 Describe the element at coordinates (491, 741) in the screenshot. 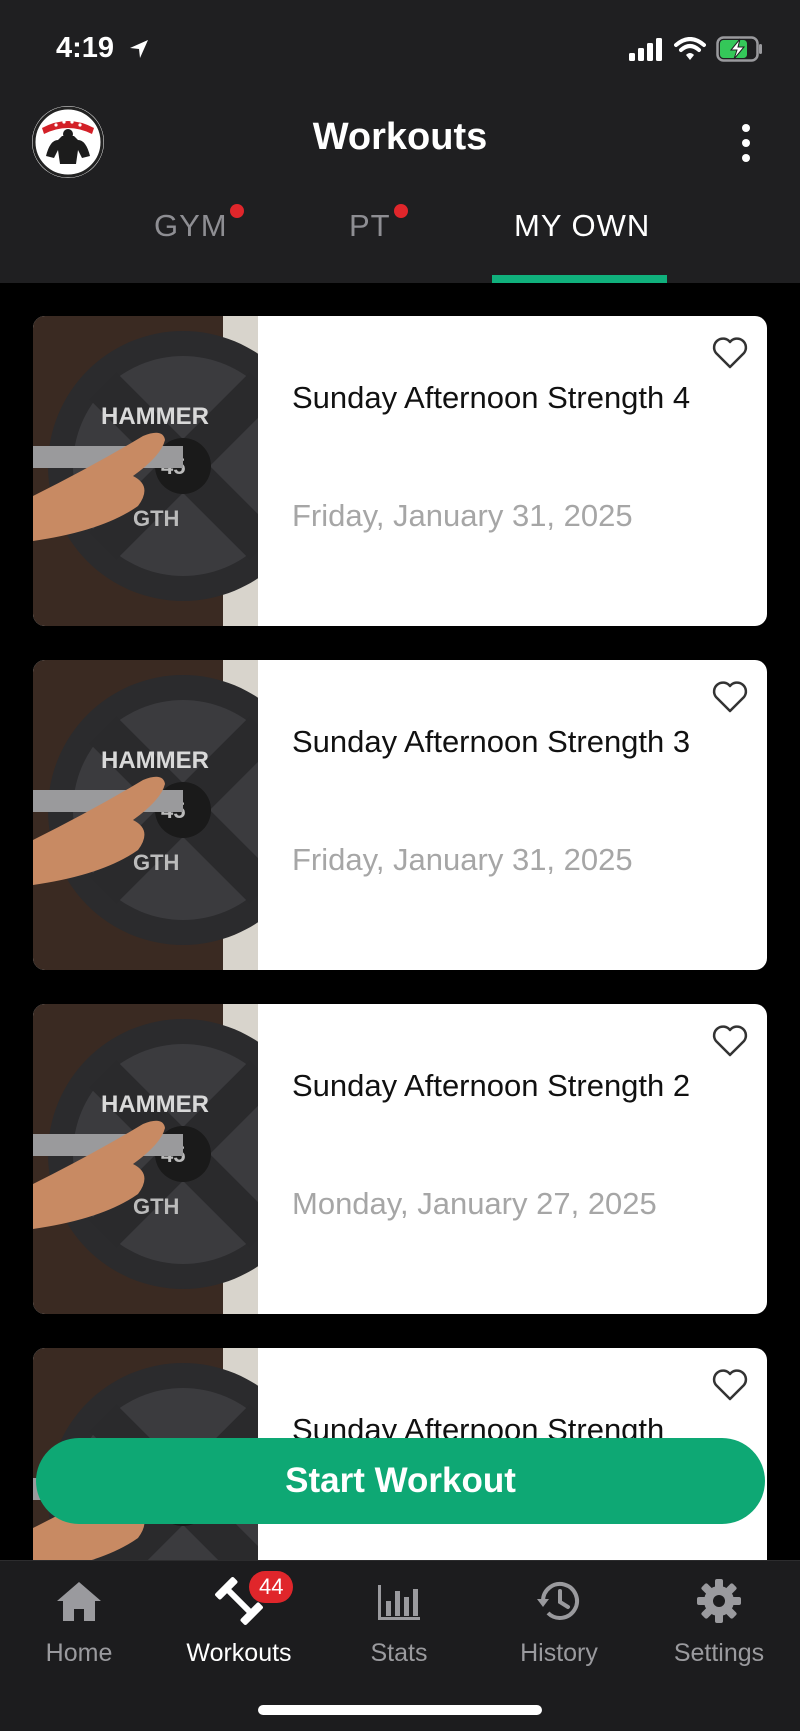

I see `workout-title: Sunday Afternoon Strength 3` at that location.